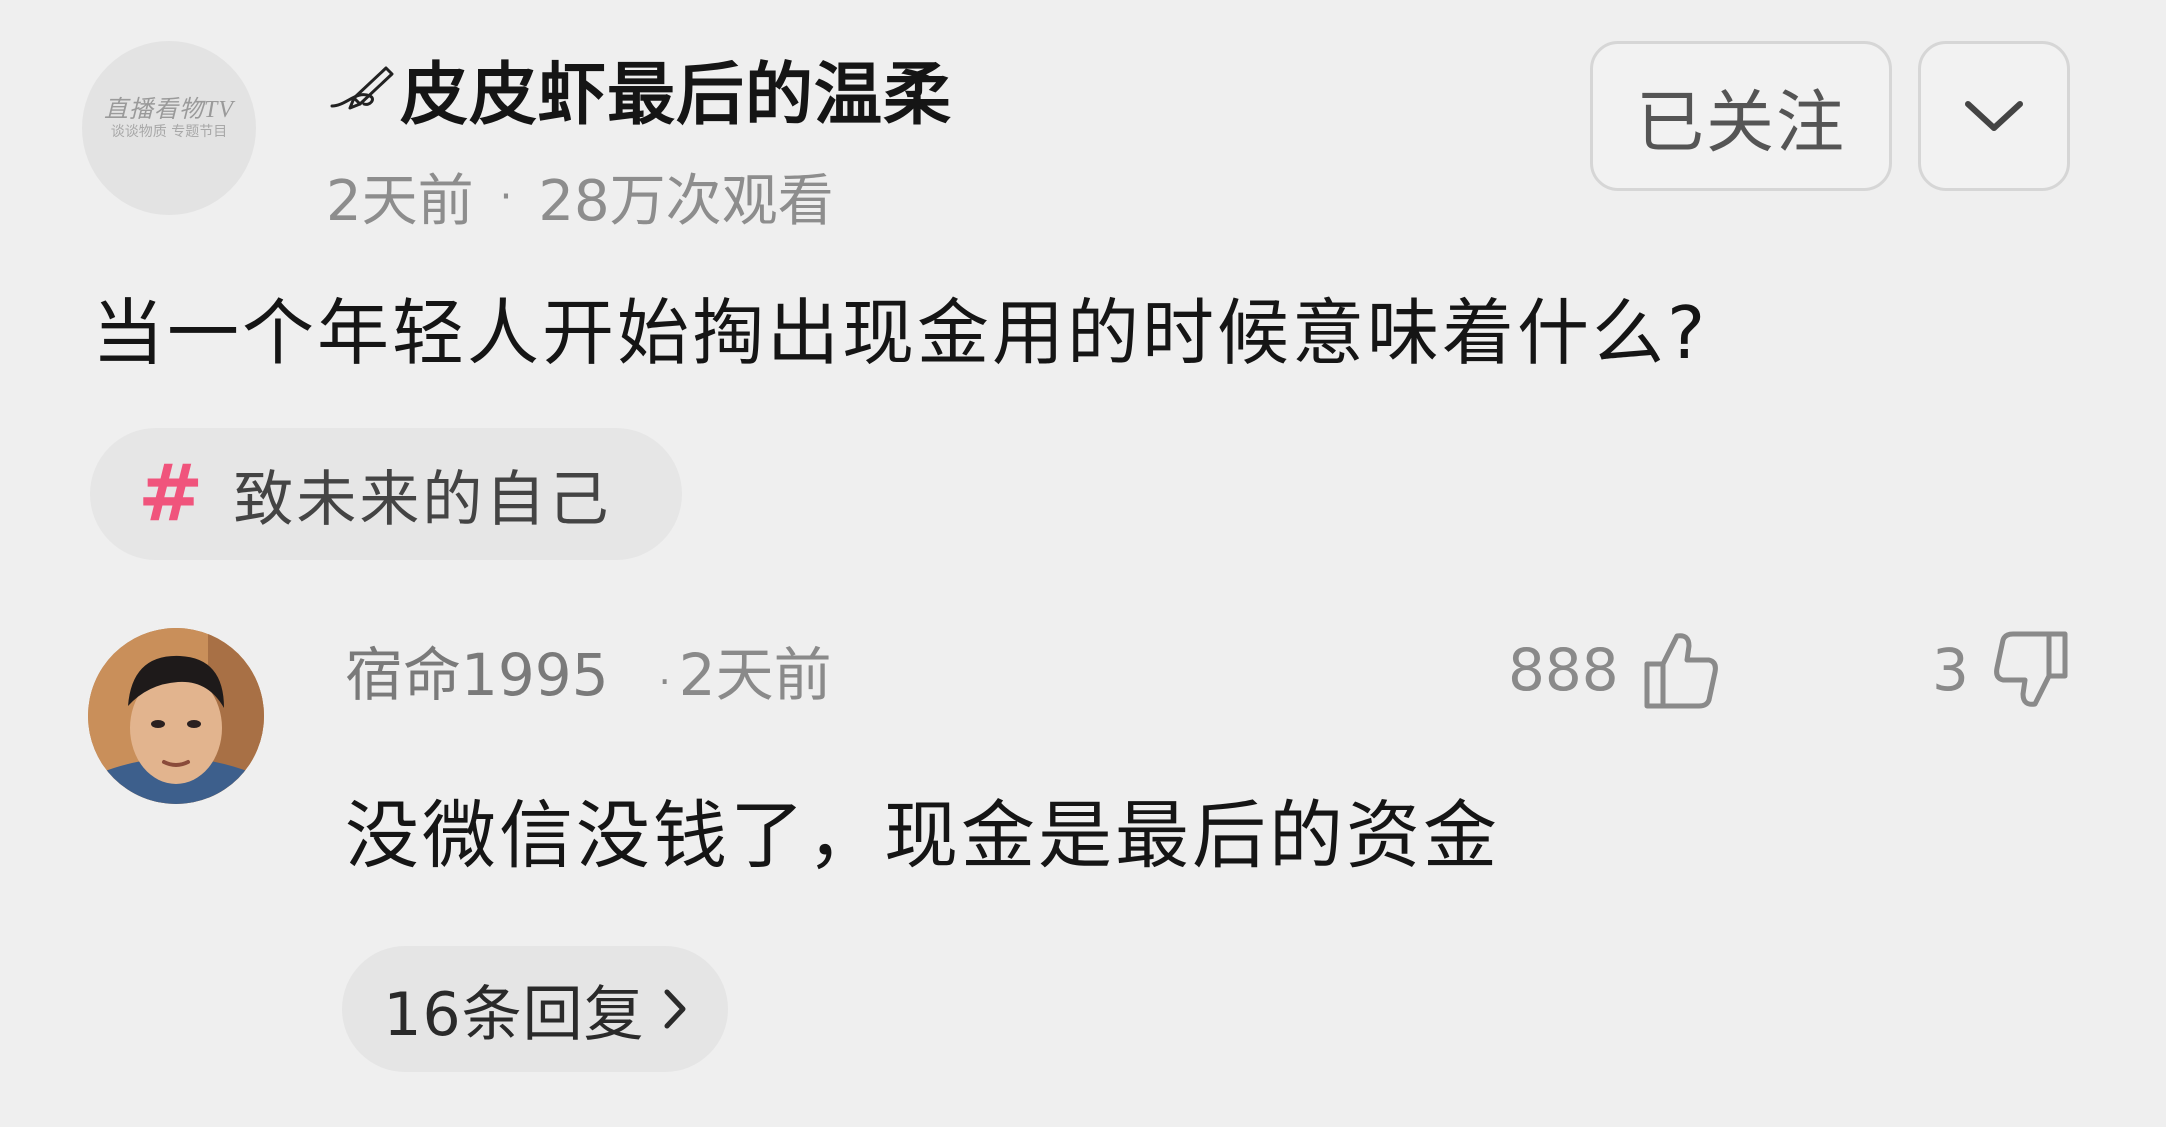 The height and width of the screenshot is (1127, 2166). What do you see at coordinates (400, 201) in the screenshot?
I see `post-age: 2天前` at bounding box center [400, 201].